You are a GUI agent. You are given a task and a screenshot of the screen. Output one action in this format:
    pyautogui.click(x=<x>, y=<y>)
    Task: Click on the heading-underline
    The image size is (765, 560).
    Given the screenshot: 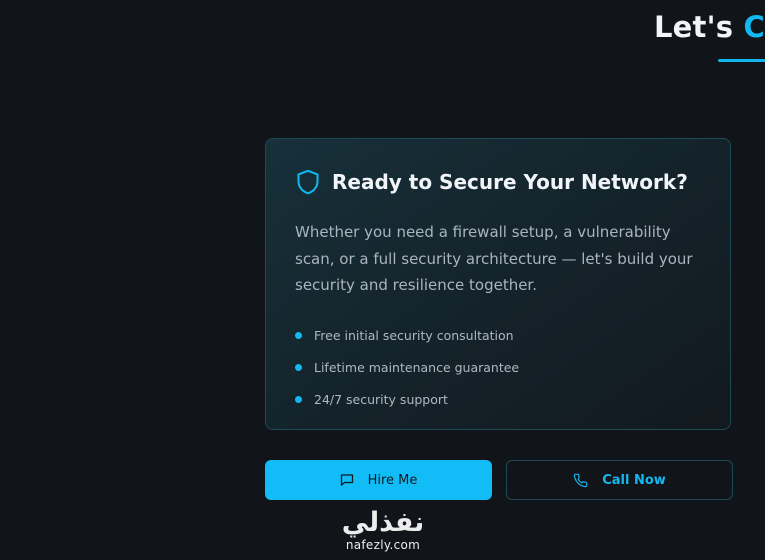 What is the action you would take?
    pyautogui.click(x=741, y=60)
    